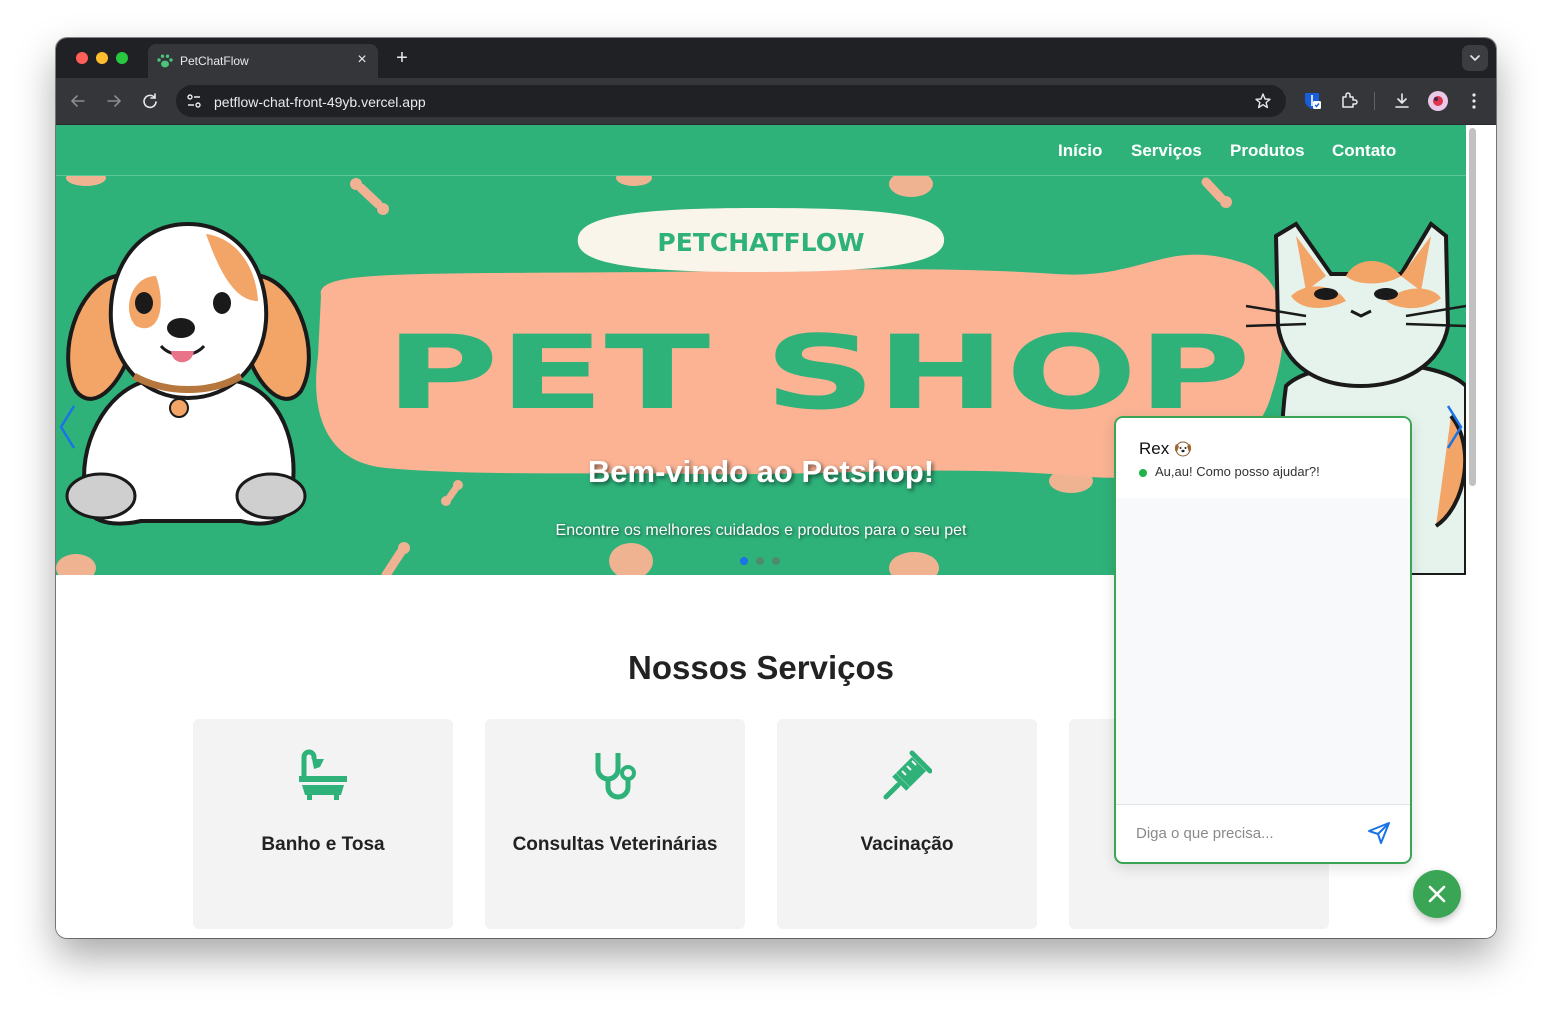  Describe the element at coordinates (1438, 101) in the screenshot. I see `profile-avatar-icon` at that location.